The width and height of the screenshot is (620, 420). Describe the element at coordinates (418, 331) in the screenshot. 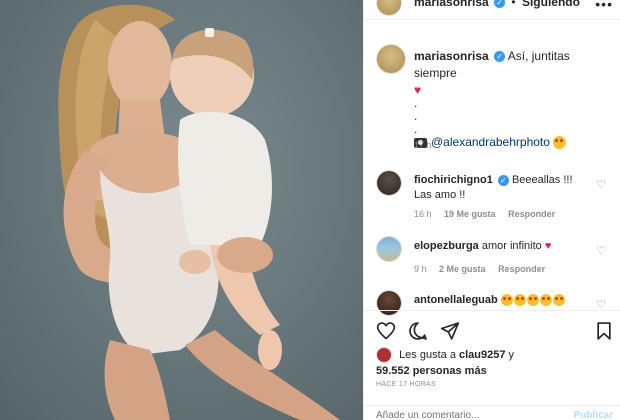

I see `comment-bubble-icon` at that location.